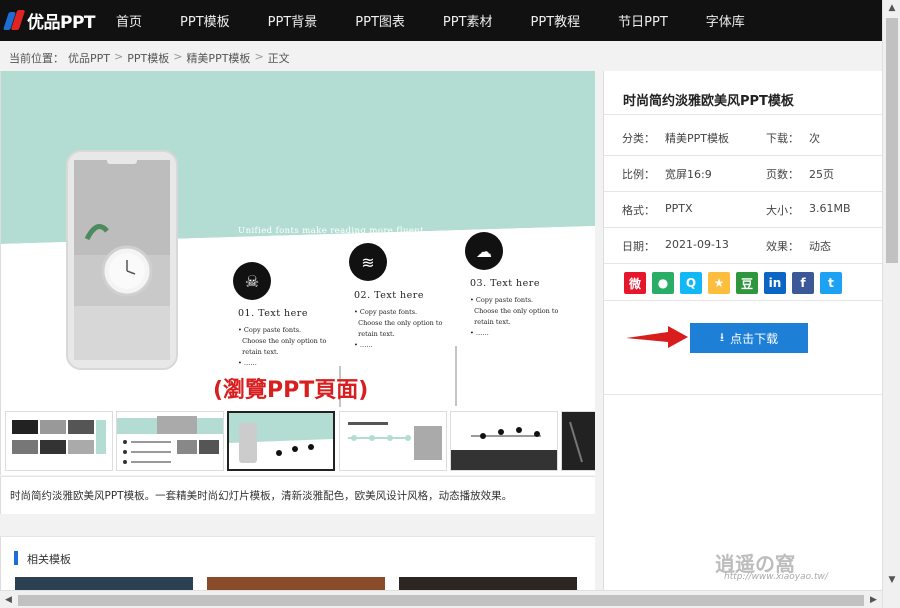 The height and width of the screenshot is (608, 900). Describe the element at coordinates (278, 58) in the screenshot. I see `breadcrumb-current: 正文` at that location.